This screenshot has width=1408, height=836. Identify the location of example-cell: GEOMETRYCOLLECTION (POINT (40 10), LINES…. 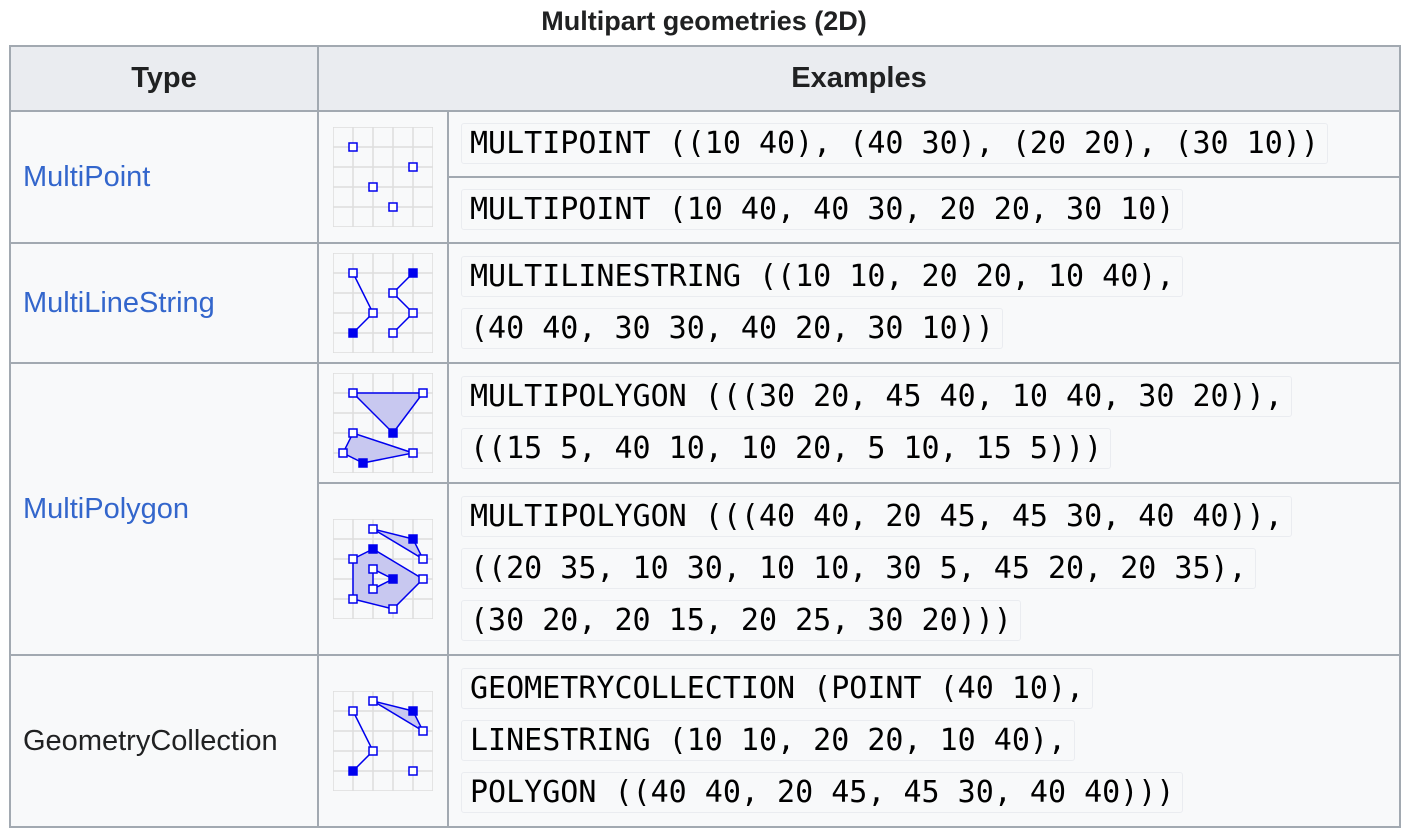
(924, 741).